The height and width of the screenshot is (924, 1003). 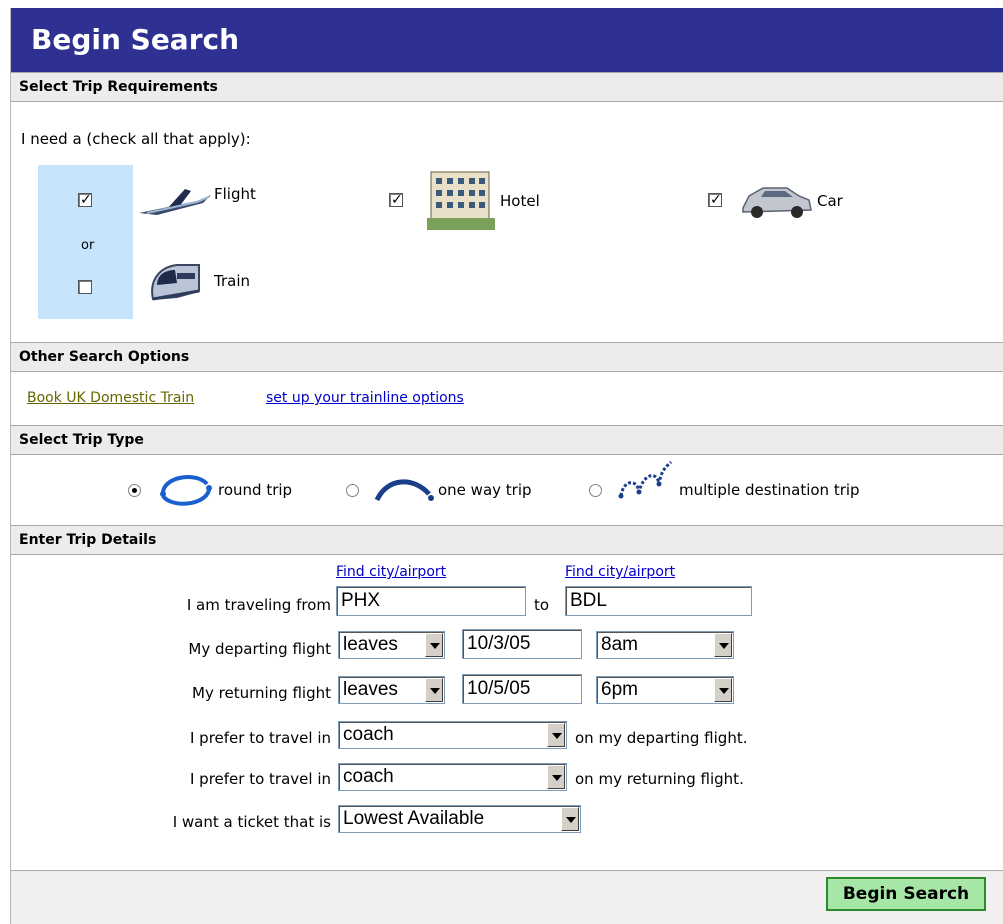 I want to click on car-checkbox: ✓, so click(x=715, y=200).